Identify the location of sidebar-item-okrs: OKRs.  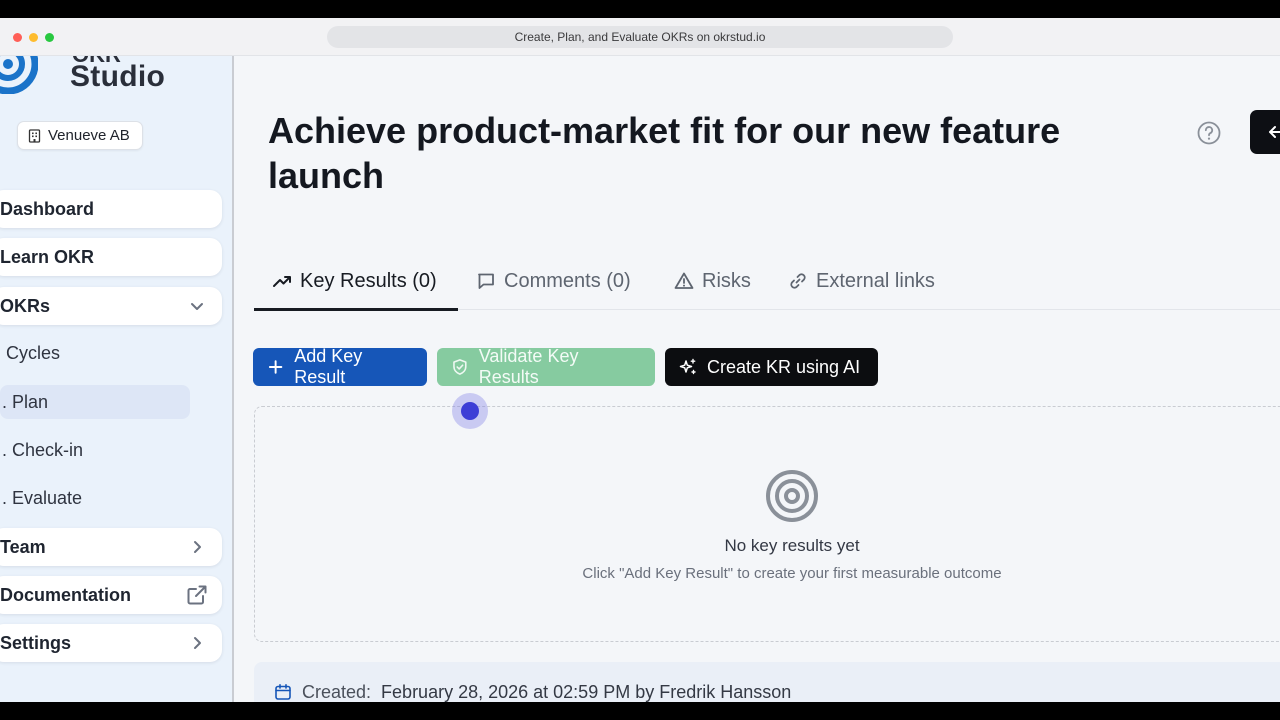
(111, 306).